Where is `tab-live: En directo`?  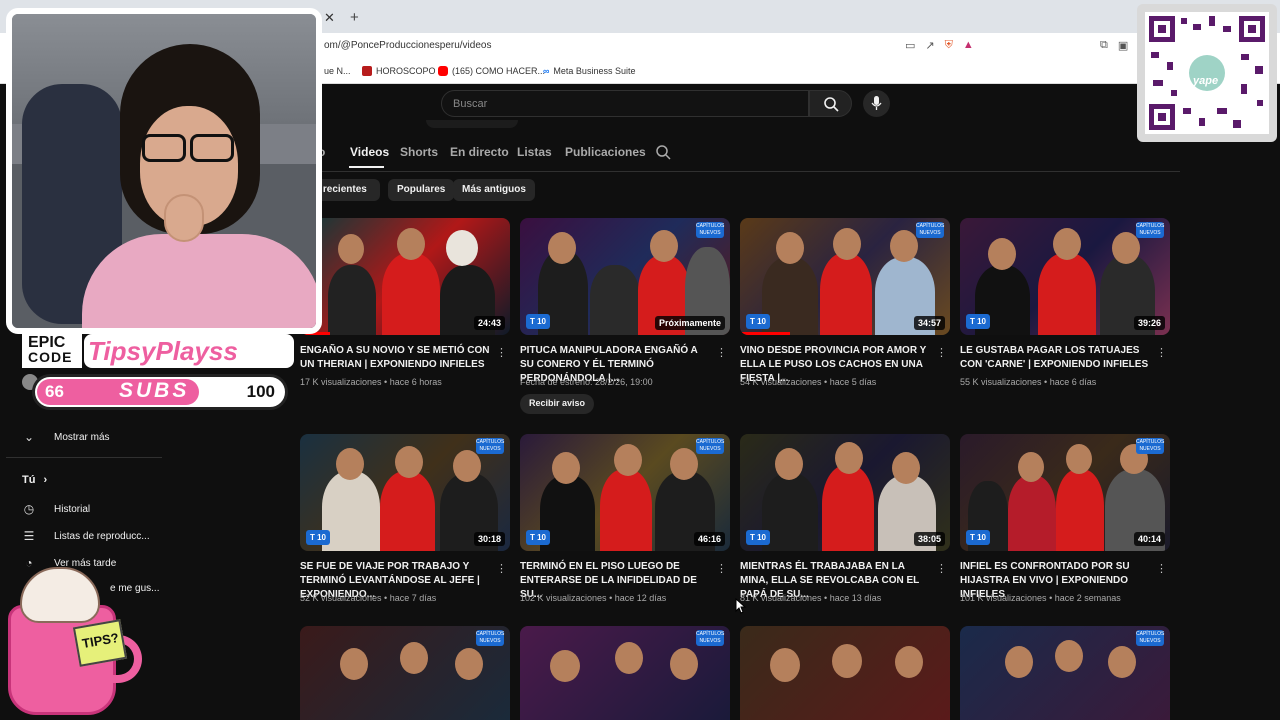
tab-live: En directo is located at coordinates (479, 152).